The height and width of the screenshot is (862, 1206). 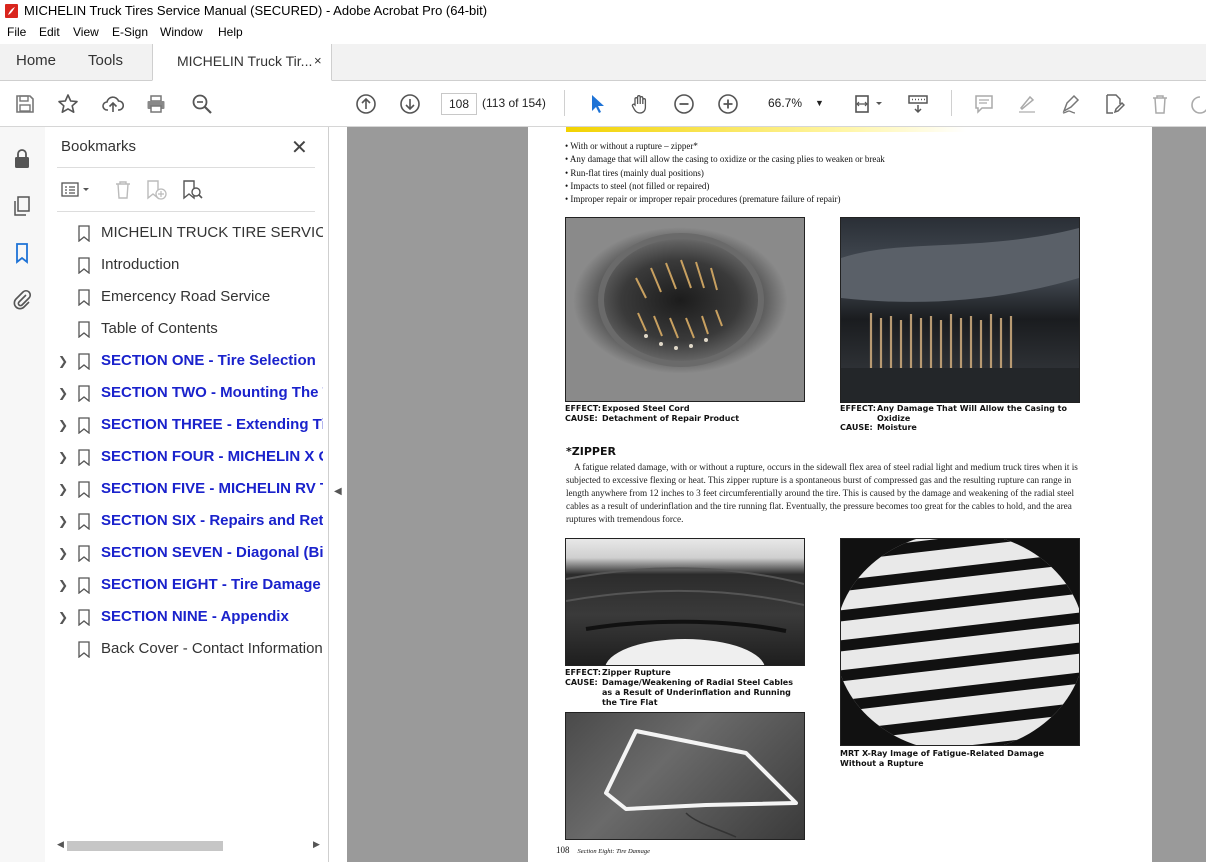 I want to click on bookmark-item: ❯ SECTION EIGHT - Tire Damage, so click(x=185, y=586).